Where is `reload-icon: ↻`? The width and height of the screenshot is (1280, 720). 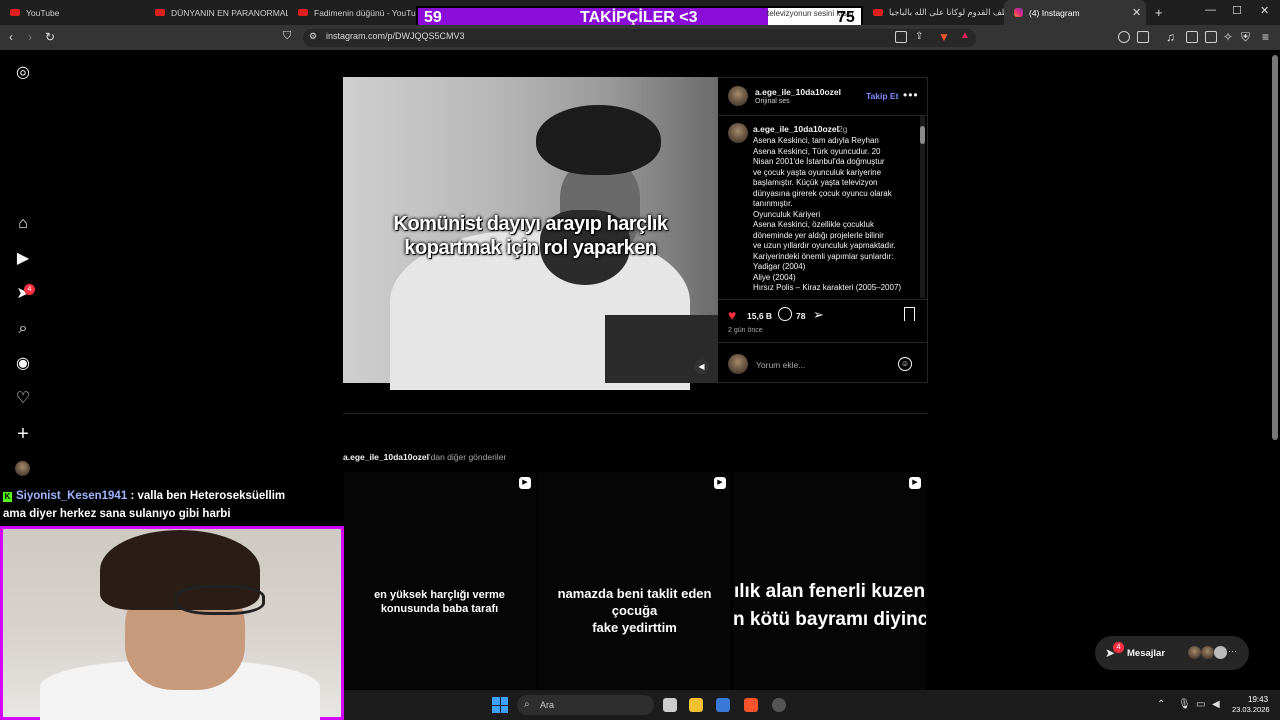 reload-icon: ↻ is located at coordinates (50, 37).